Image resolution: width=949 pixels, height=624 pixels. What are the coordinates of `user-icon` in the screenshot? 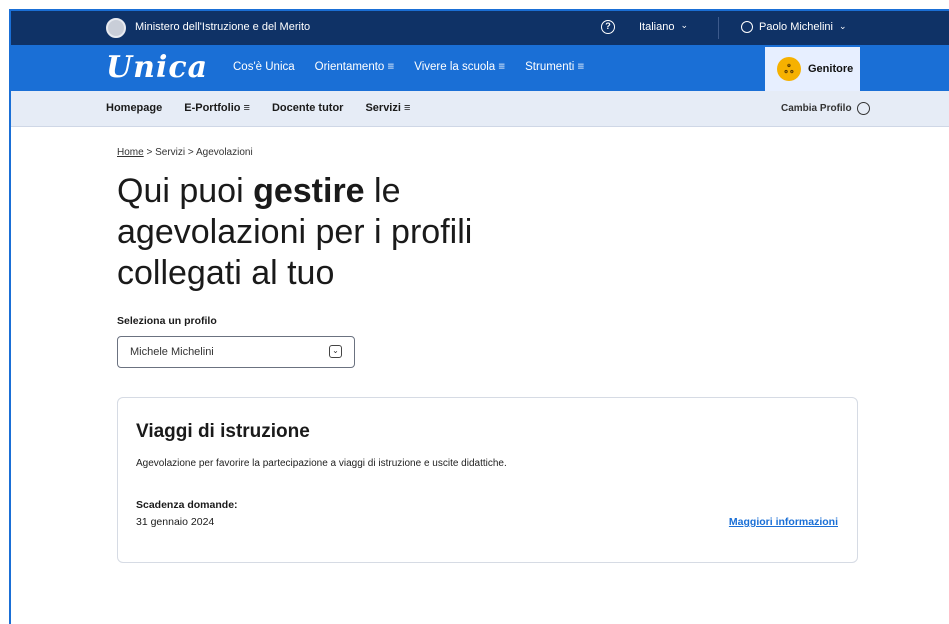 It's located at (747, 27).